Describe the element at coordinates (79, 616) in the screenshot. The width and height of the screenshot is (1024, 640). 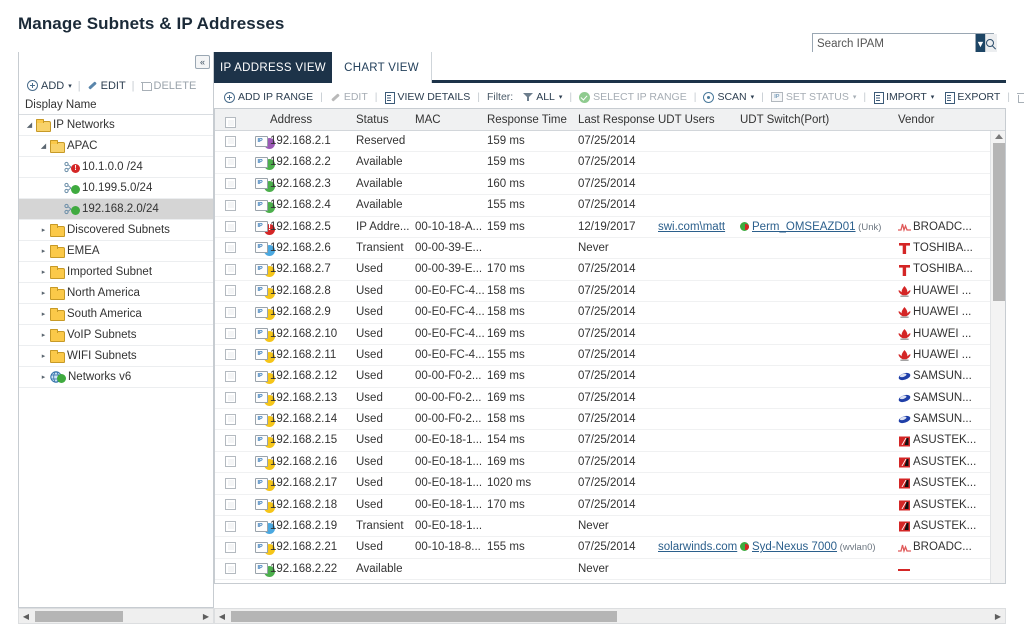
I see `sidebar-scroll-thumb` at that location.